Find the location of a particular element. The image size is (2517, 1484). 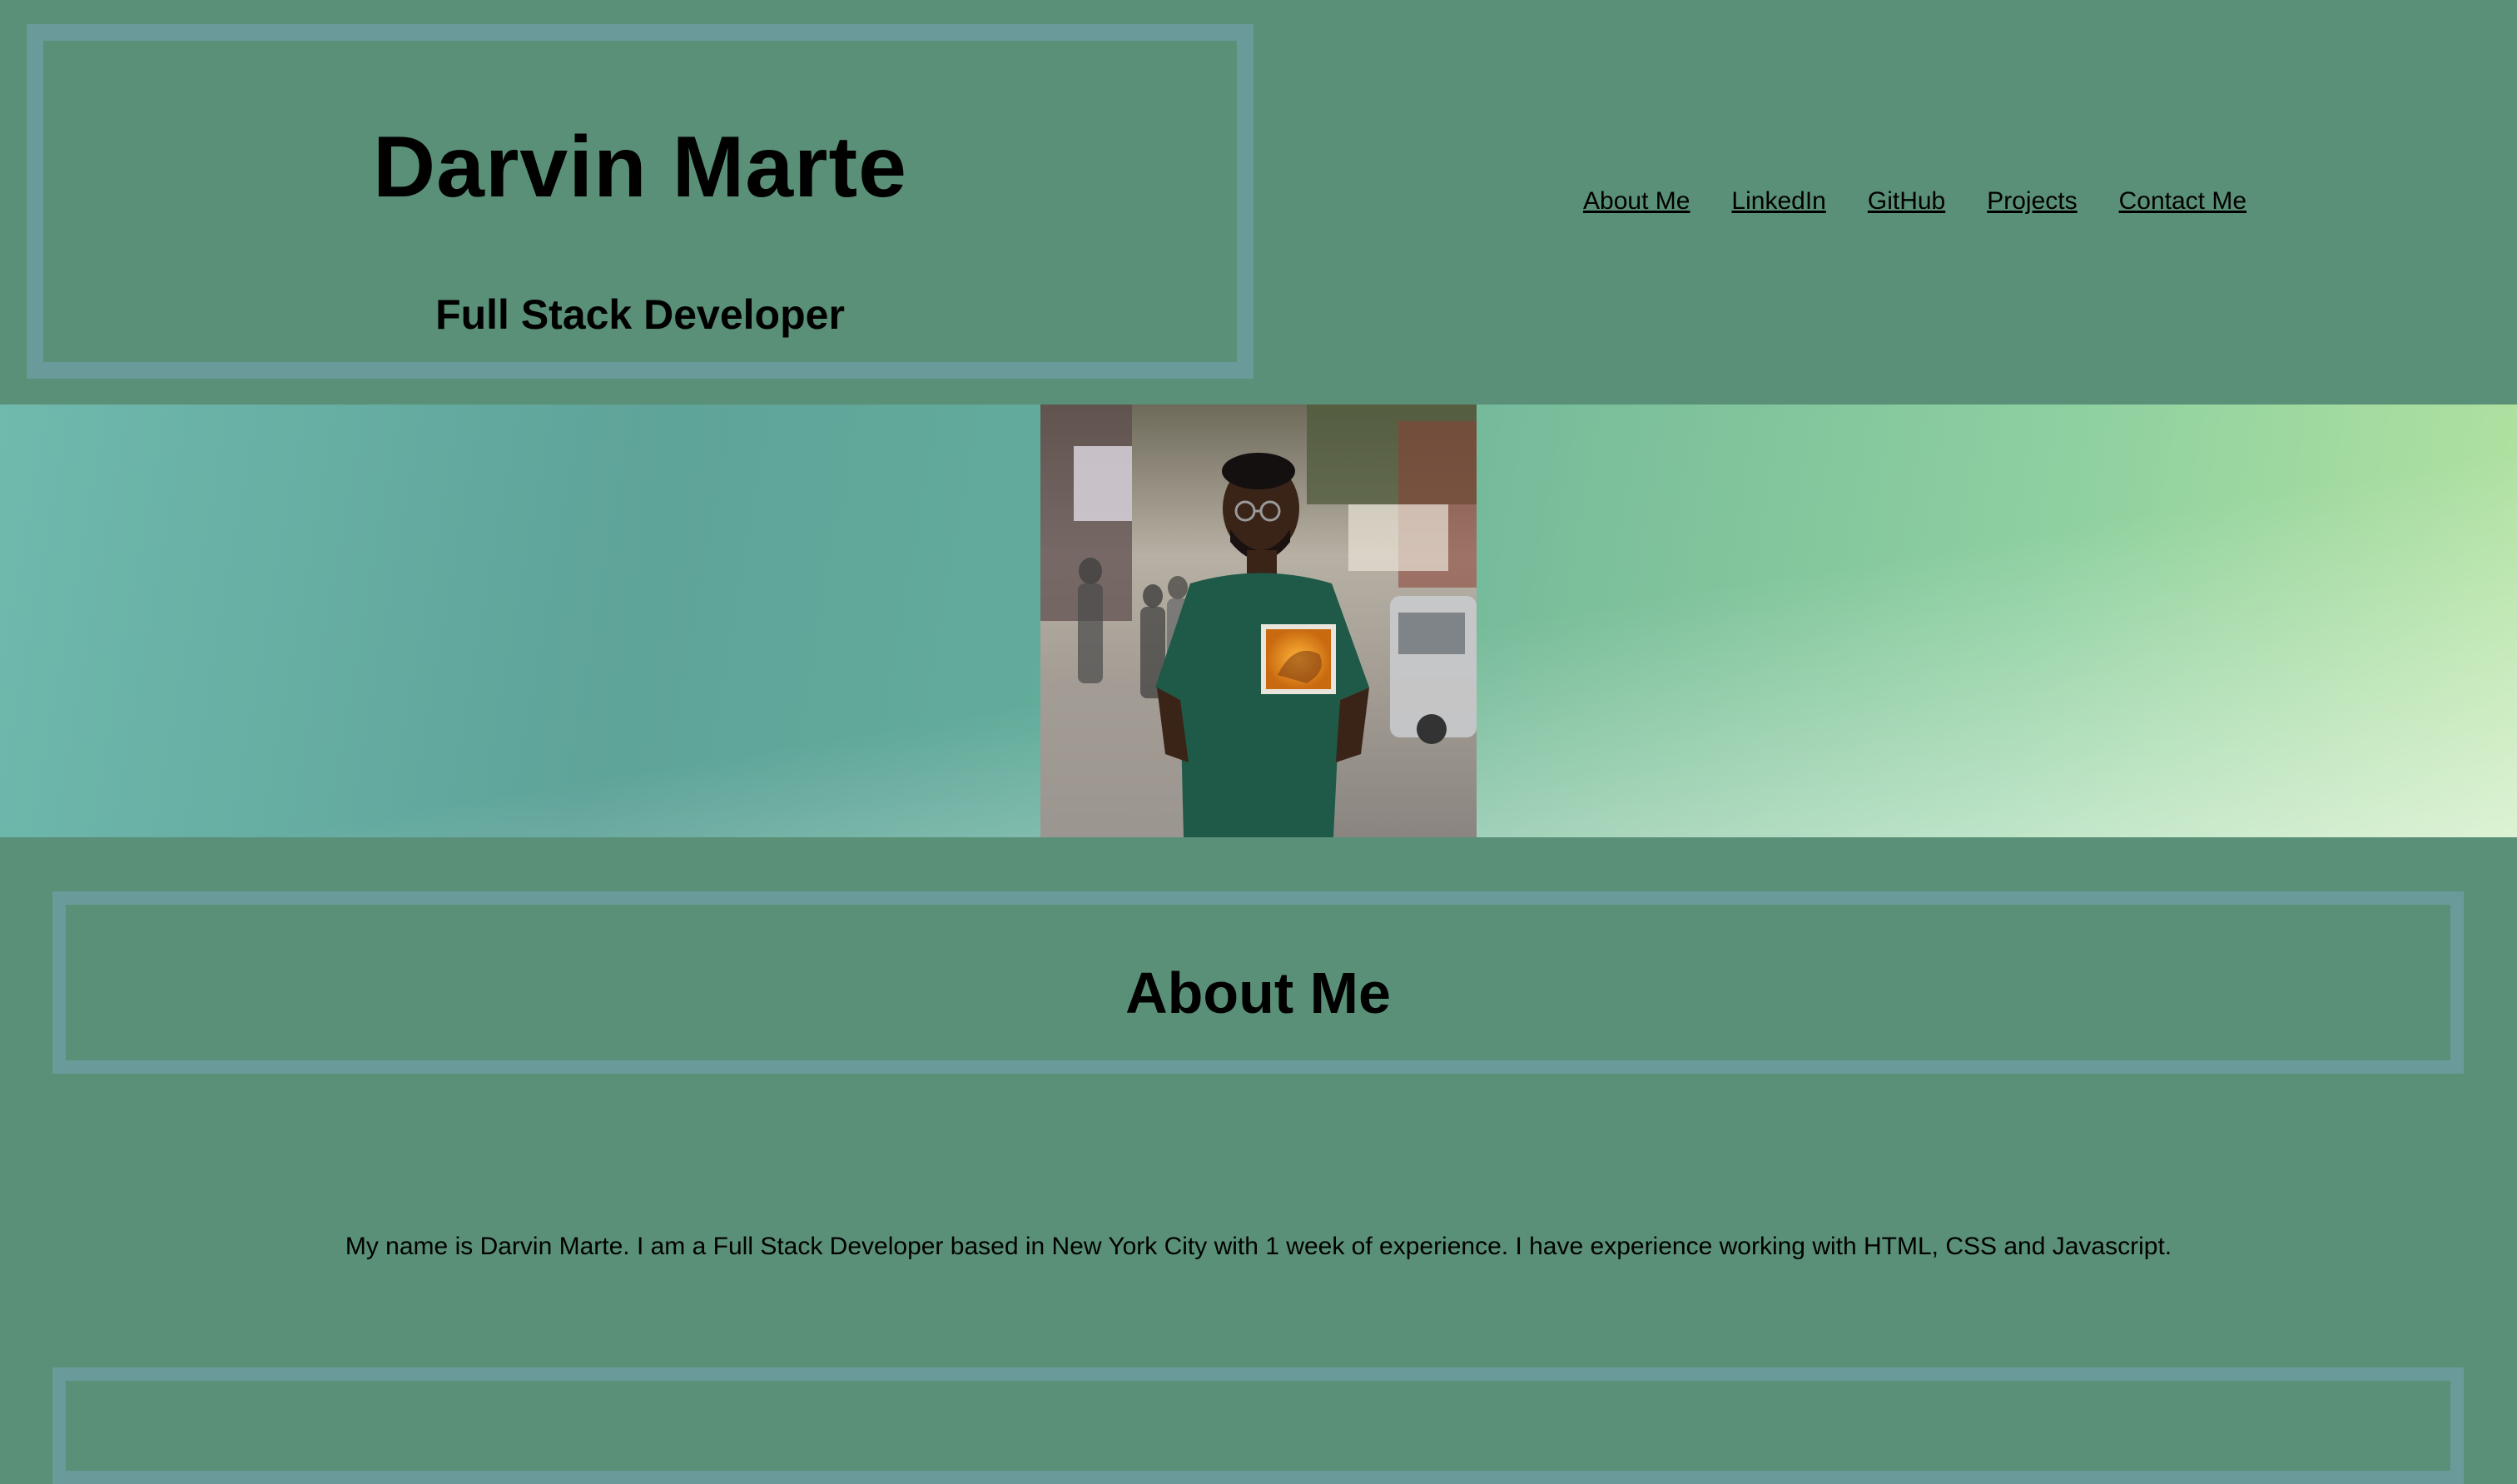

nav-link-linkedin: LinkedIn is located at coordinates (1778, 201).